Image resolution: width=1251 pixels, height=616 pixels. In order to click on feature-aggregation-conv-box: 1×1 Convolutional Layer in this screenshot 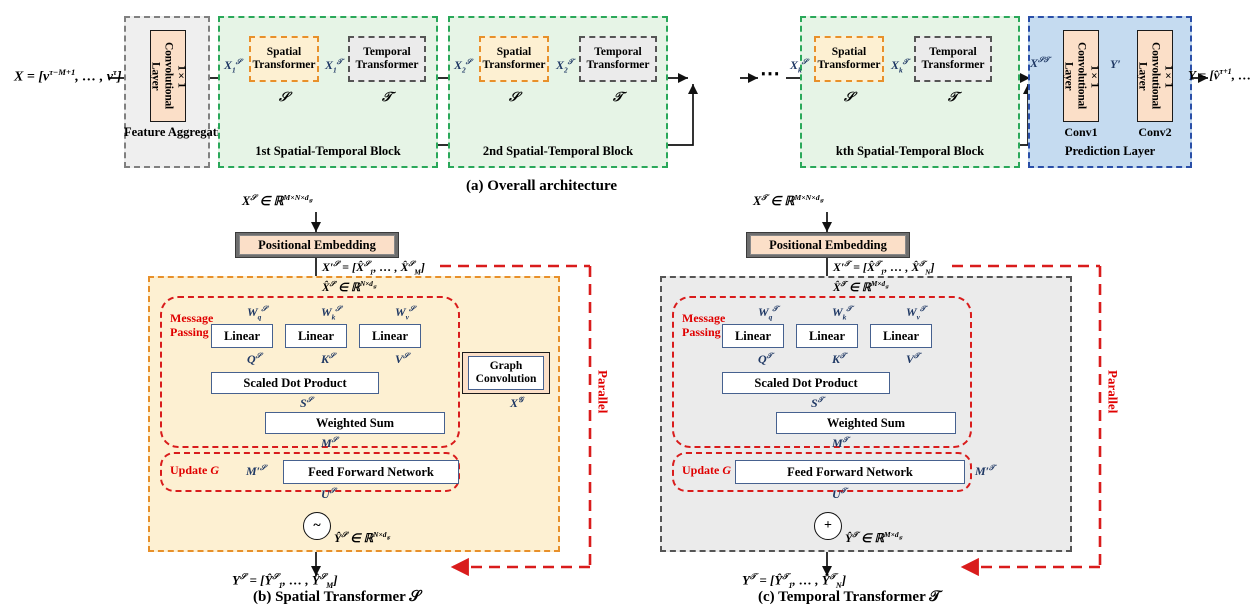, I will do `click(168, 76)`.